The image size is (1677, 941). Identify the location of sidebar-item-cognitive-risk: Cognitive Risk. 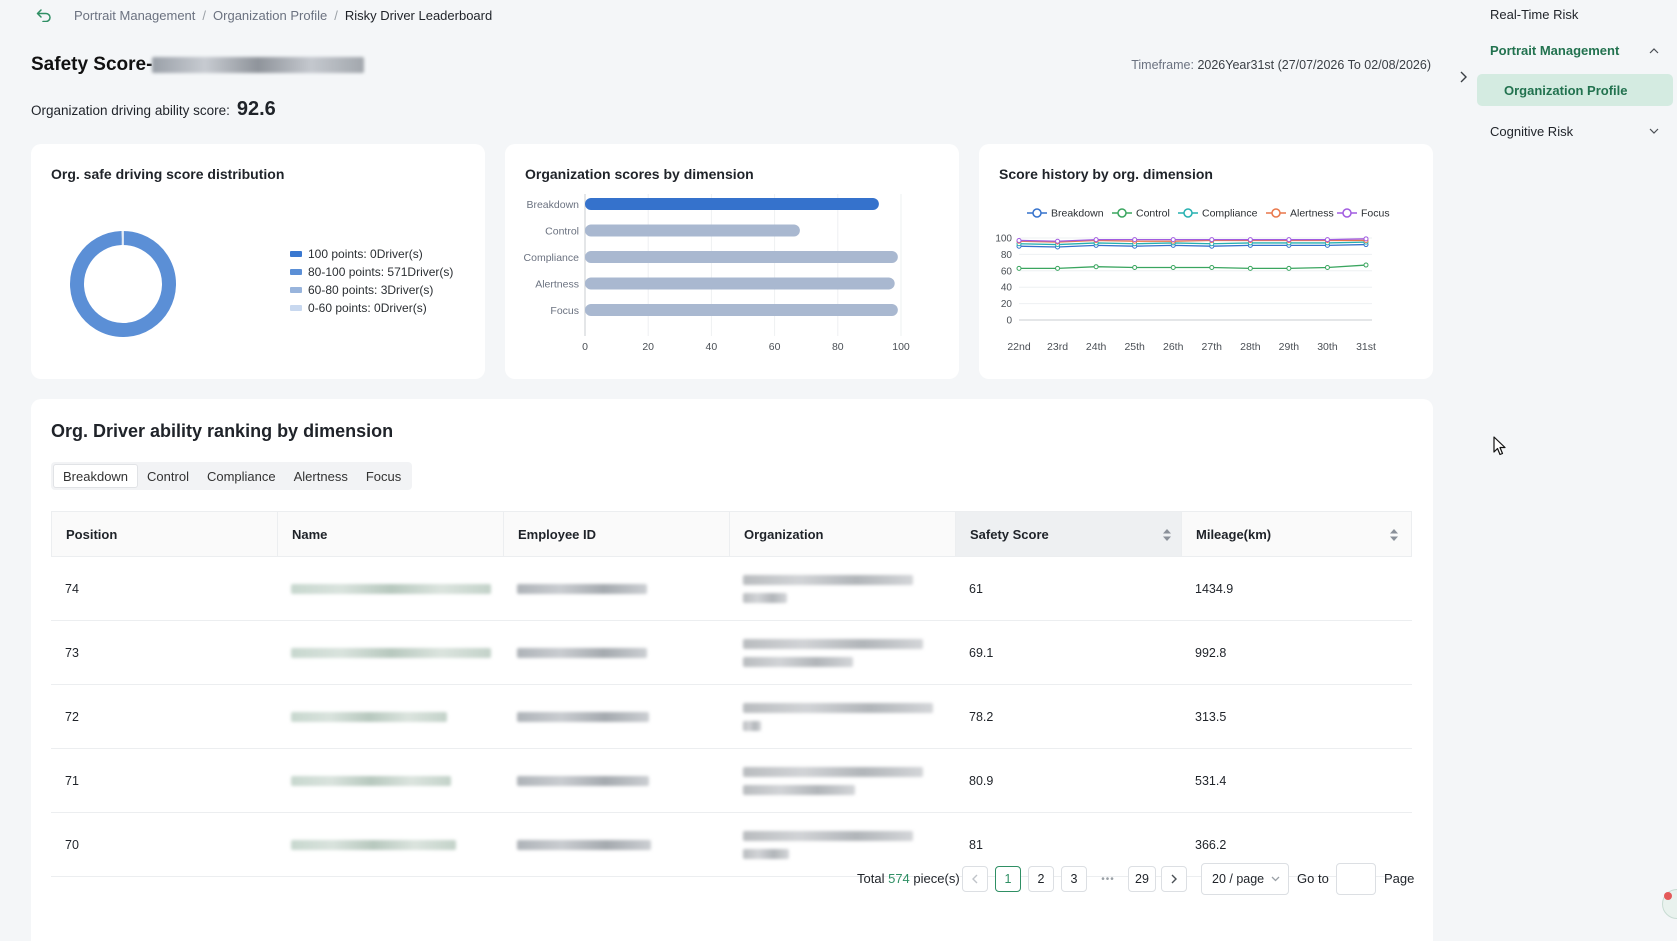
(1531, 131).